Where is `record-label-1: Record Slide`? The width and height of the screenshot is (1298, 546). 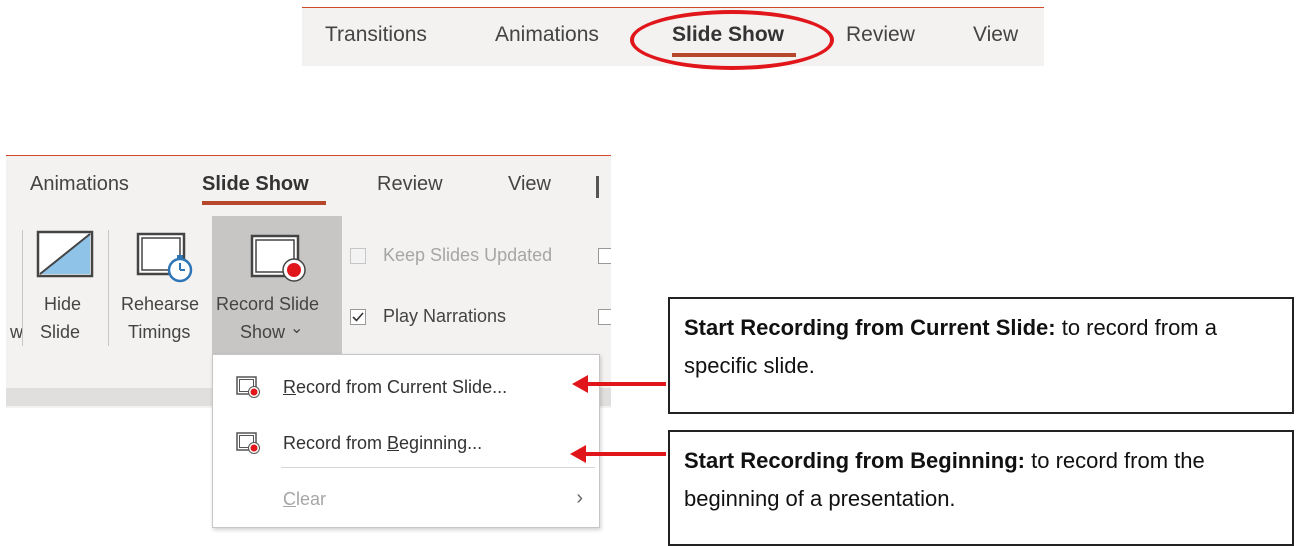
record-label-1: Record Slide is located at coordinates (268, 304).